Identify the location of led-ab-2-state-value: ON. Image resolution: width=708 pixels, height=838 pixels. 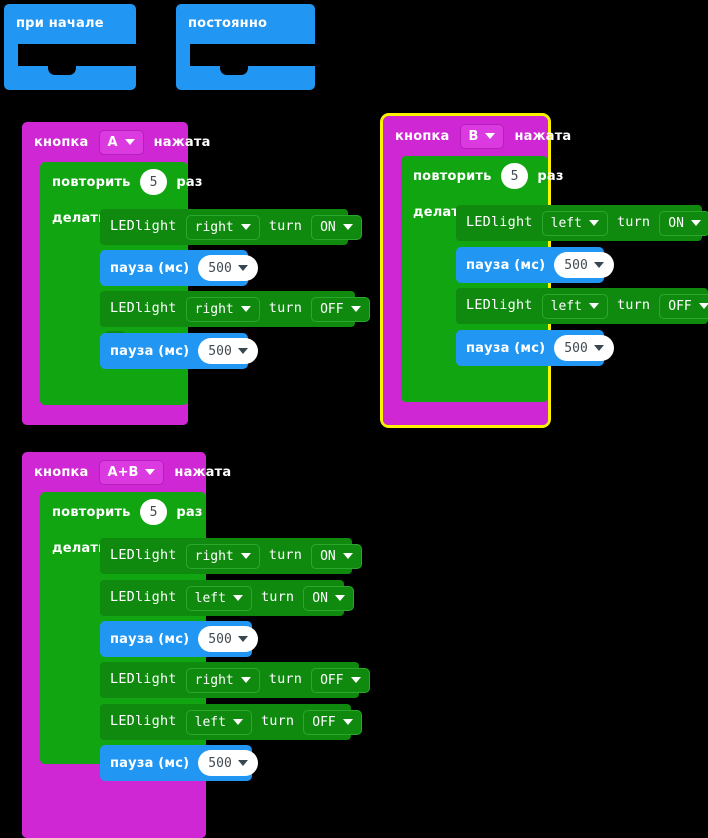
(320, 598).